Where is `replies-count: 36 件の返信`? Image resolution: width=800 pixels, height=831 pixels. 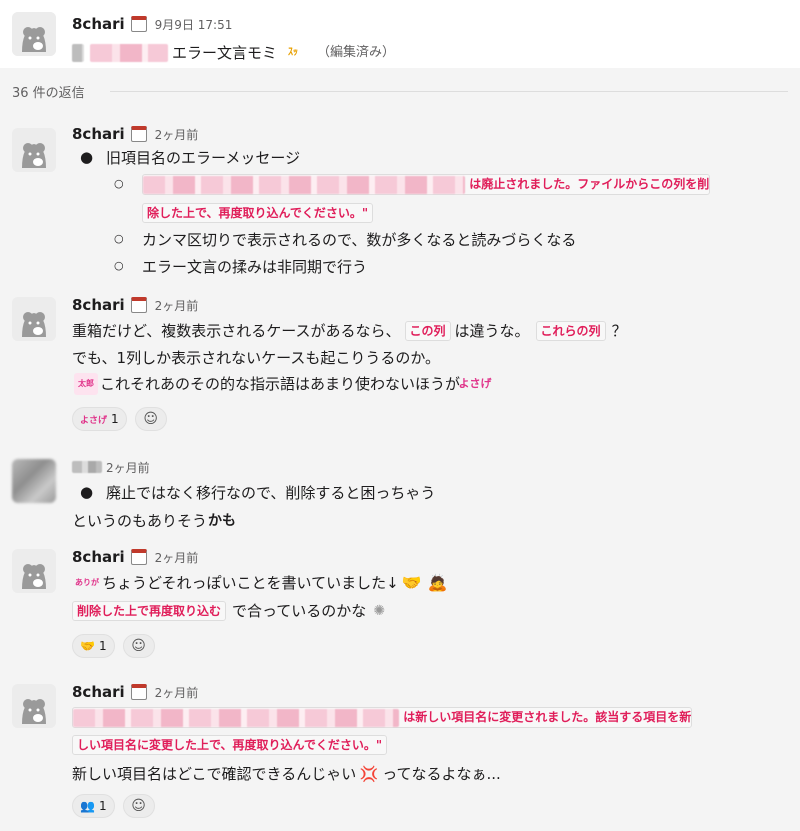 replies-count: 36 件の返信 is located at coordinates (48, 93).